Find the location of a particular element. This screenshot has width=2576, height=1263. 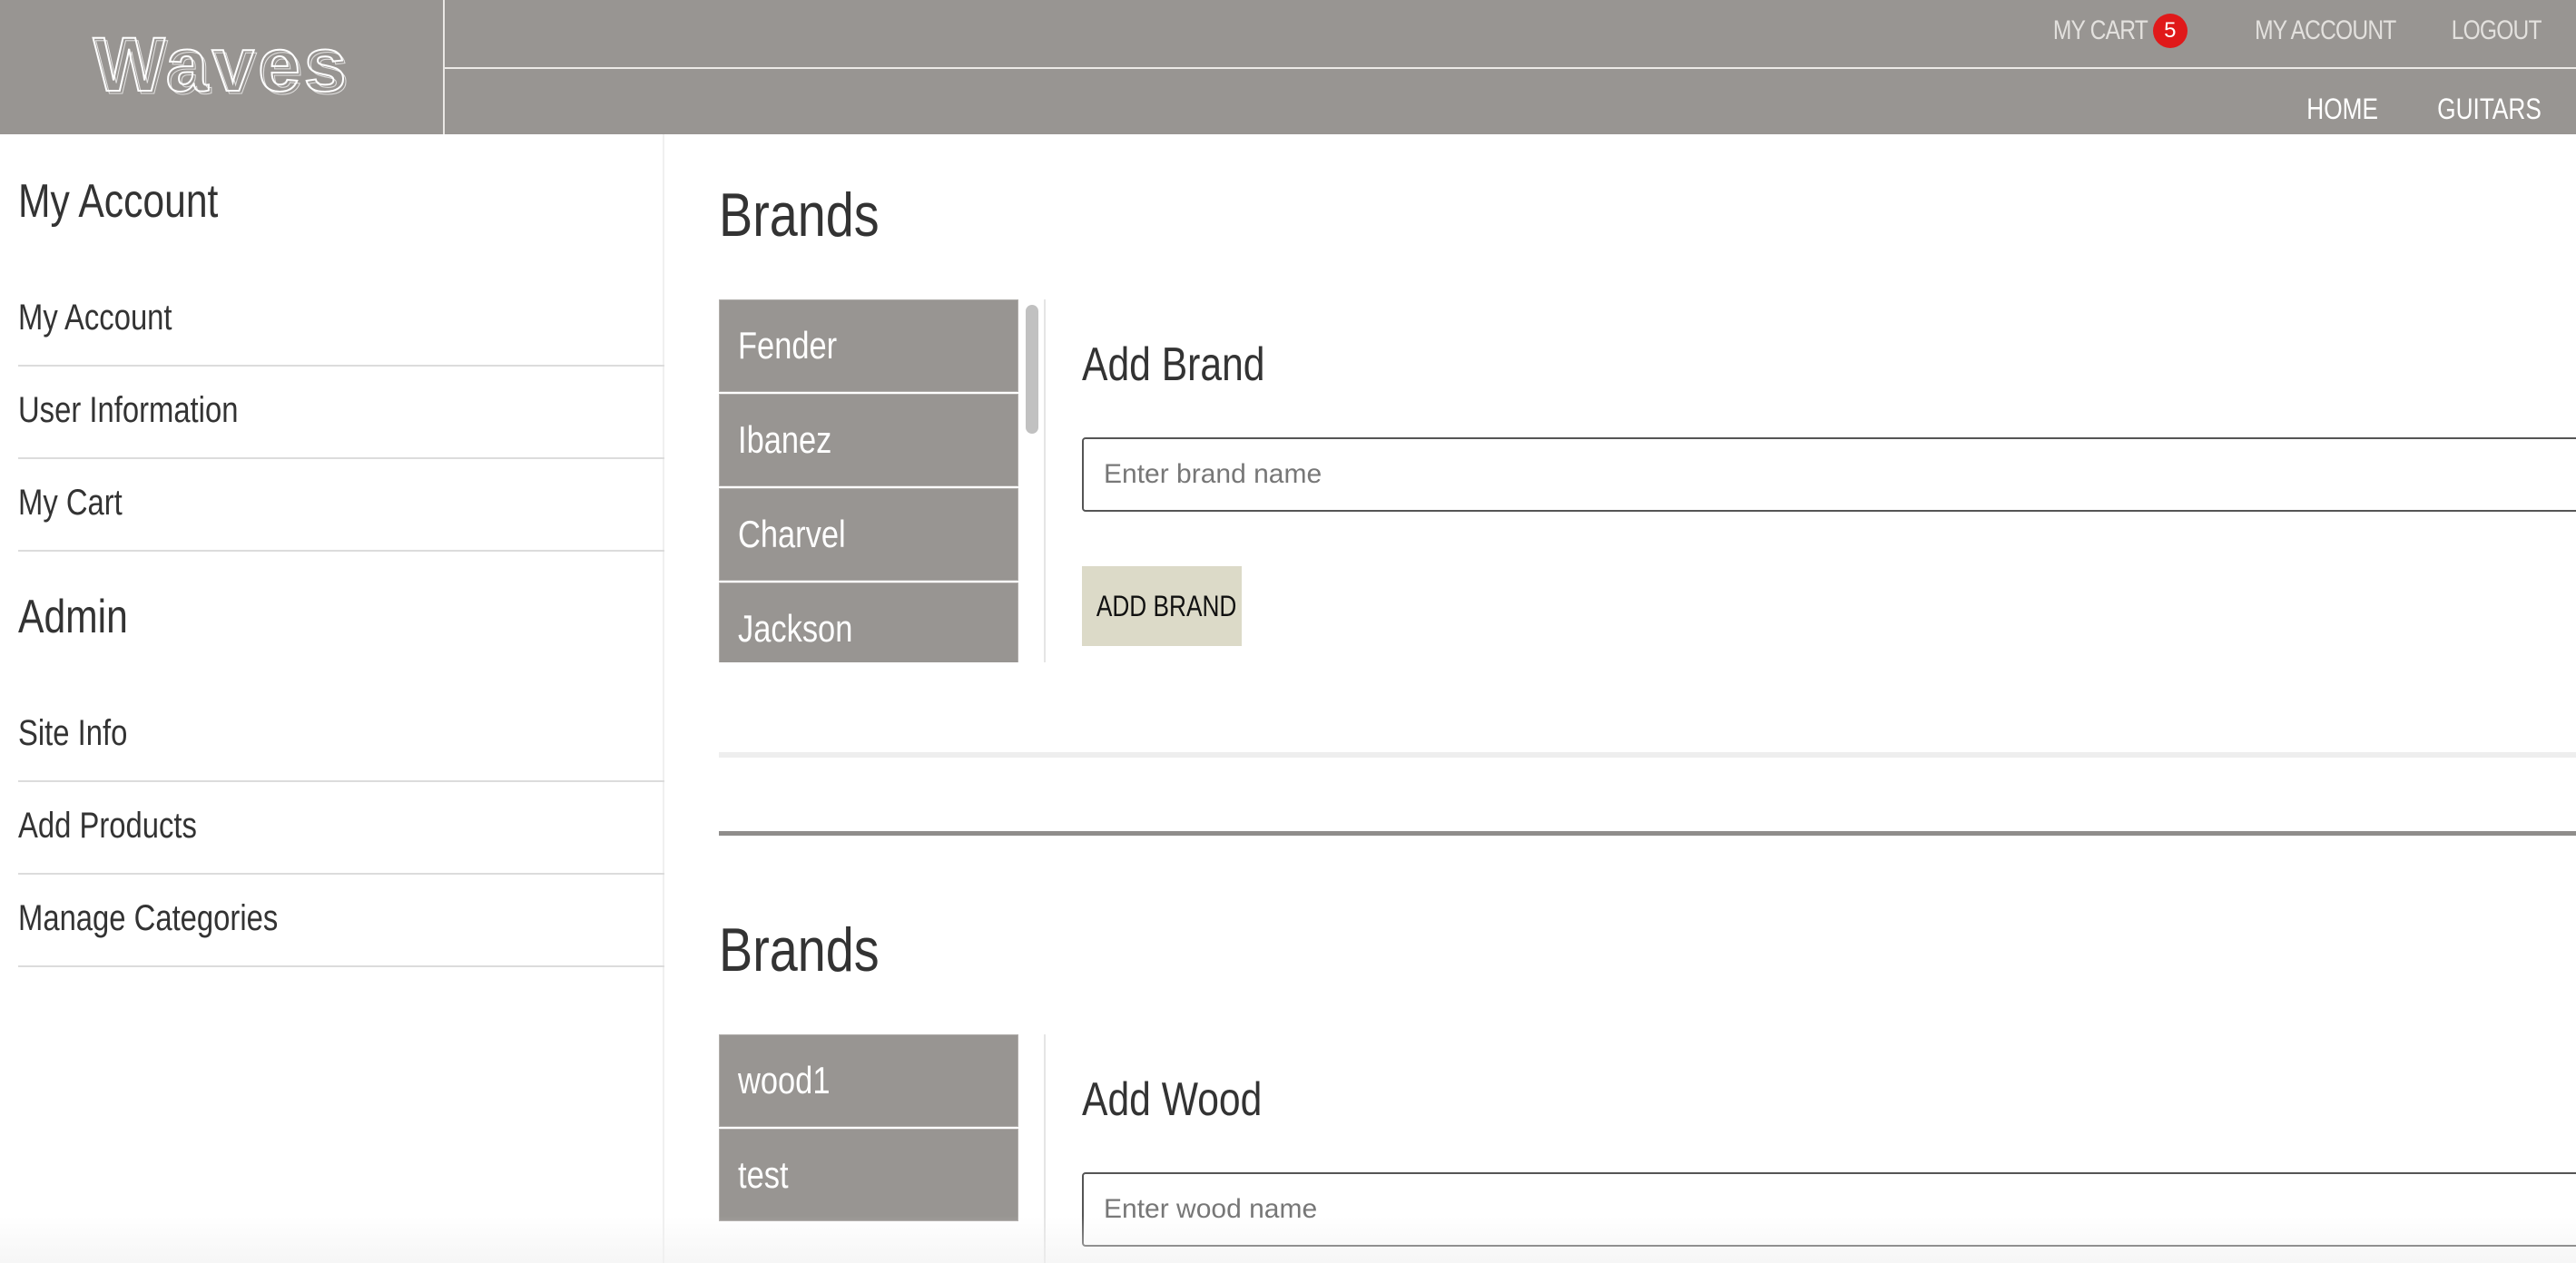

sidebar-item-my-account: My Account is located at coordinates (341, 321).